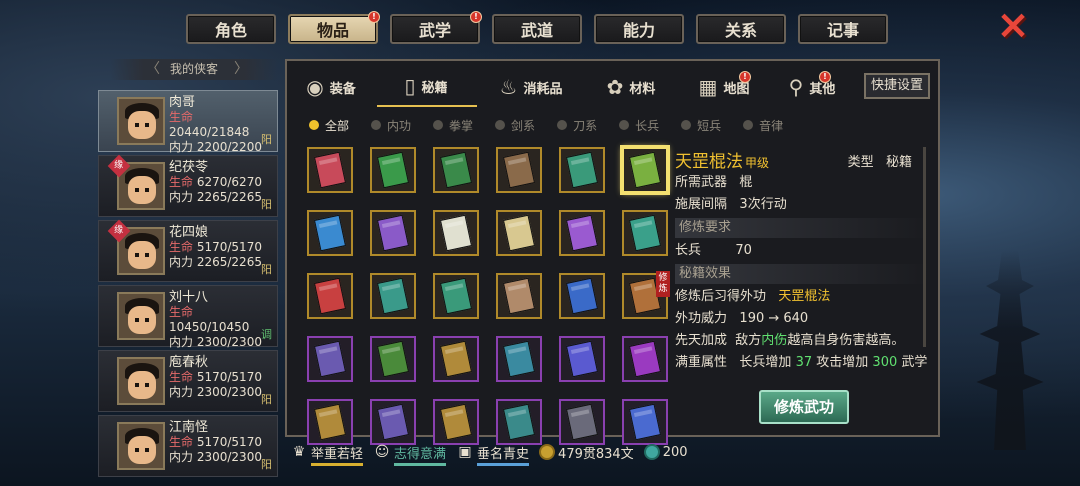 This screenshot has height=486, width=1080. What do you see at coordinates (427, 87) in the screenshot?
I see `category-tab-1: ▯ 秘籍` at bounding box center [427, 87].